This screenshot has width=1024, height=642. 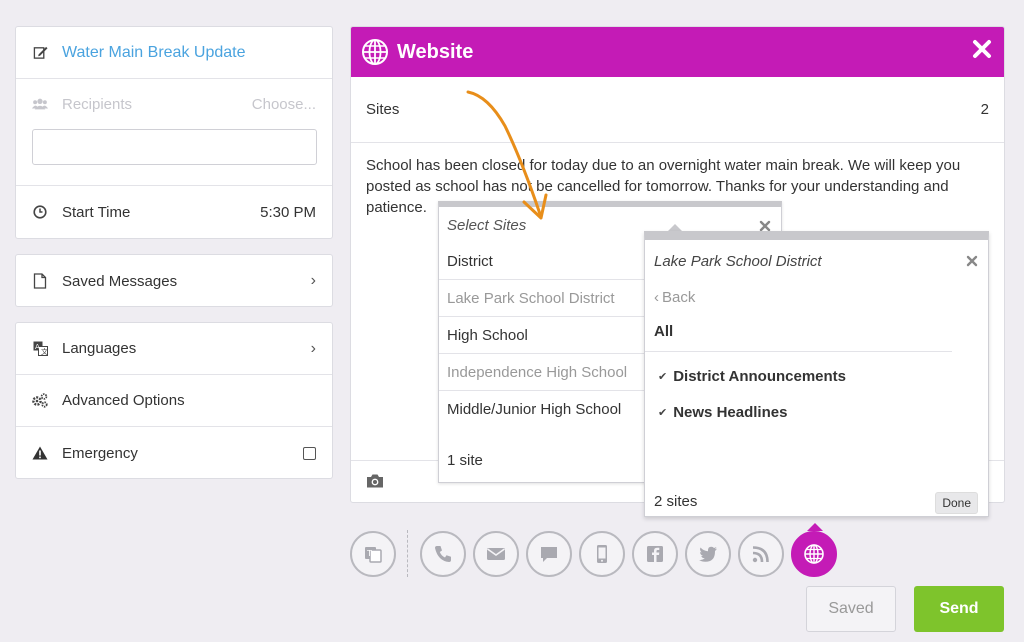 I want to click on chat-channel-button, so click(x=549, y=554).